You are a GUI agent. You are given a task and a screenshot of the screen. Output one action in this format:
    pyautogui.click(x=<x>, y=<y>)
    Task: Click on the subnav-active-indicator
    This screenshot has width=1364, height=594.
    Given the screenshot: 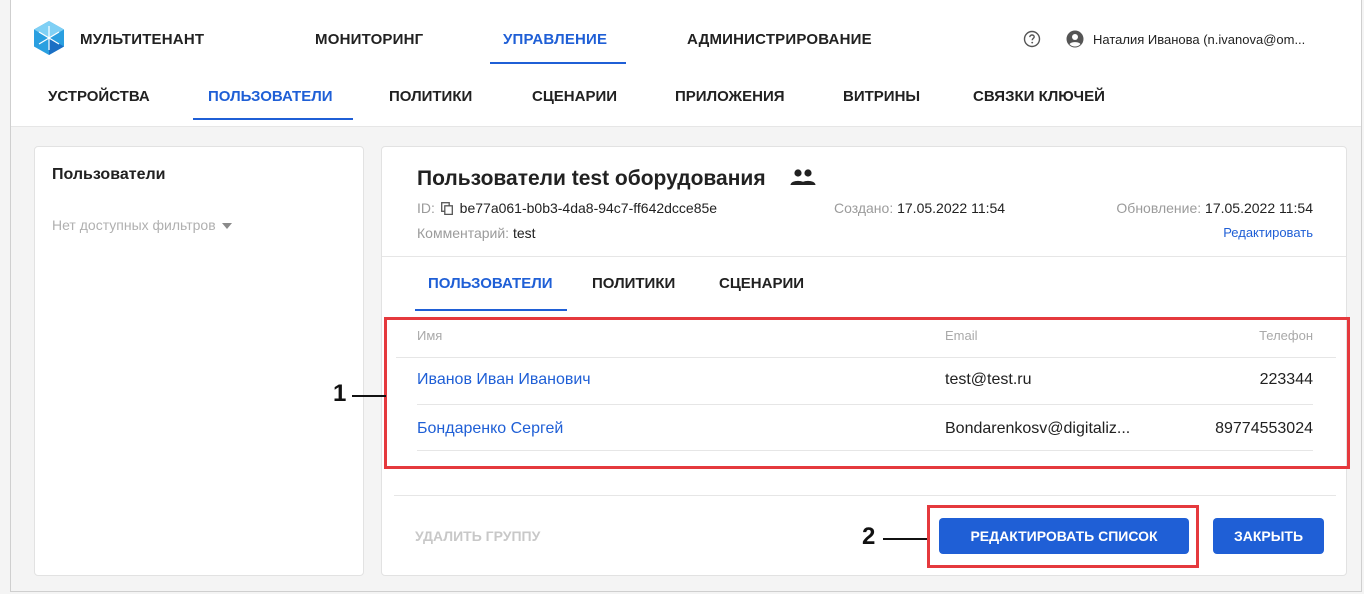 What is the action you would take?
    pyautogui.click(x=273, y=119)
    